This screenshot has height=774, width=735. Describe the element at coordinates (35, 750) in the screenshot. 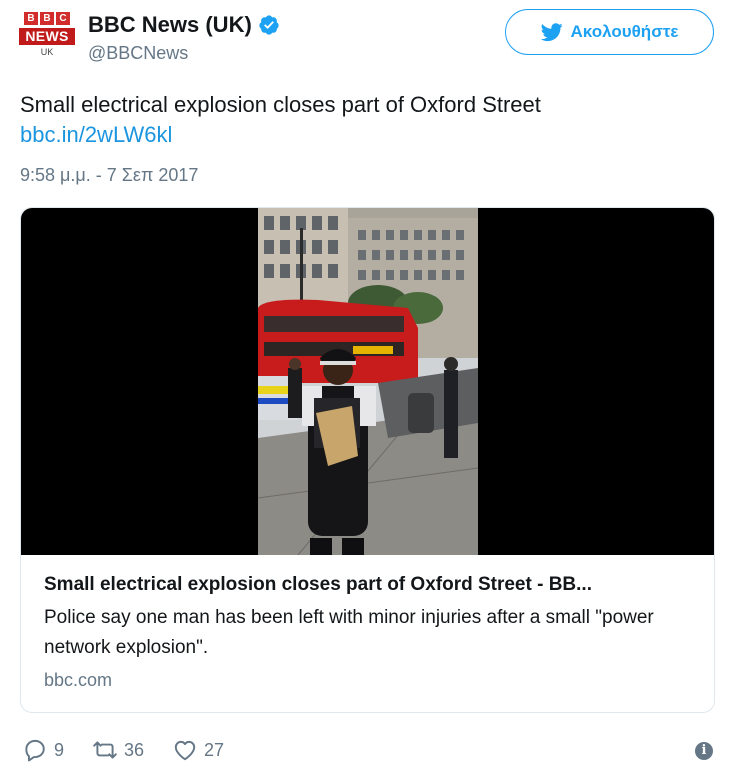

I see `reply-icon` at that location.